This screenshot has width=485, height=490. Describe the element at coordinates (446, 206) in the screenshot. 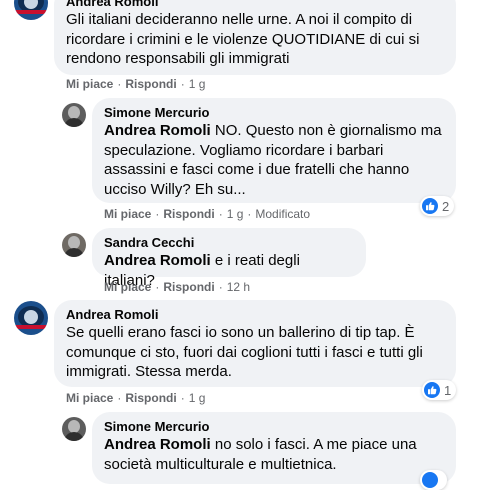

I see `reaction-count: 2` at that location.